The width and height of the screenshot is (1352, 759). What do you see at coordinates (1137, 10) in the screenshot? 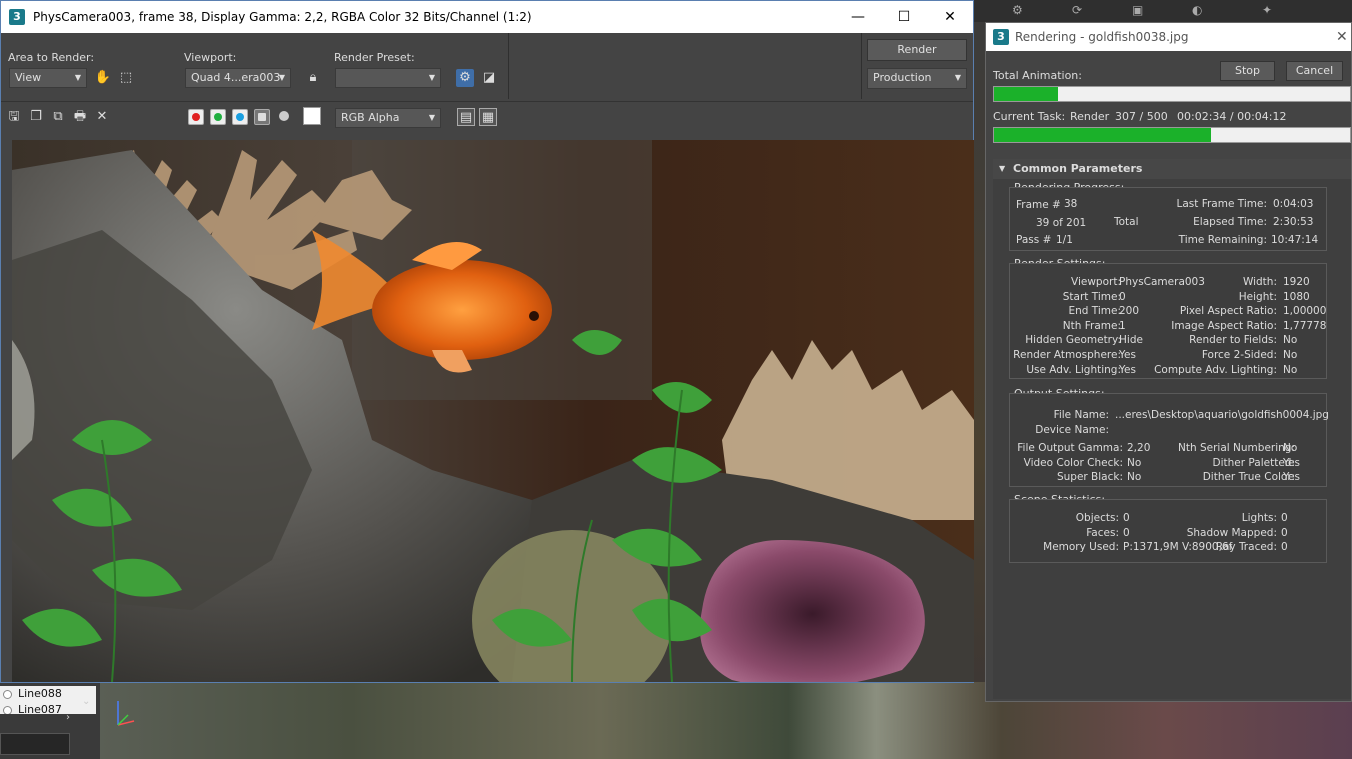
I see `toolbar-icon: ▣` at bounding box center [1137, 10].